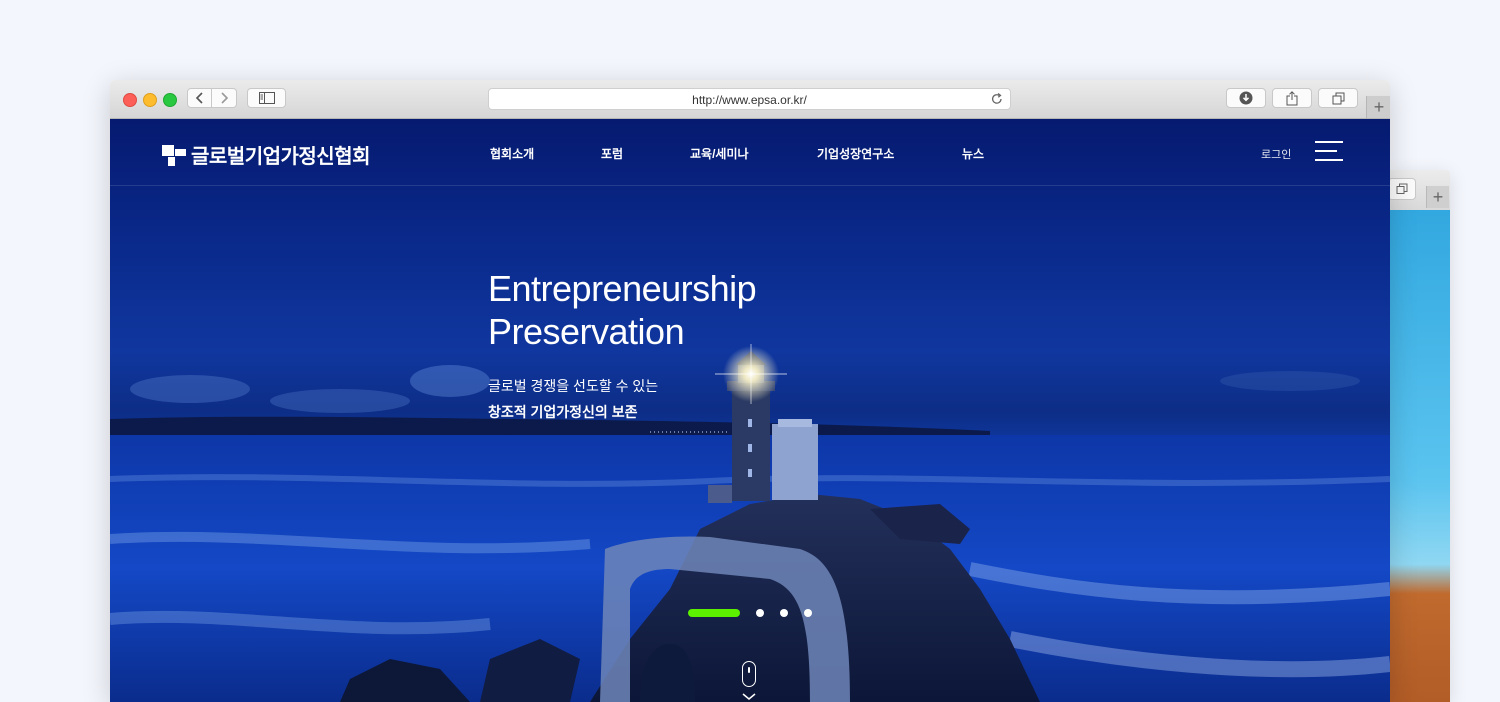  What do you see at coordinates (174, 155) in the screenshot?
I see `logo-mark-icon` at bounding box center [174, 155].